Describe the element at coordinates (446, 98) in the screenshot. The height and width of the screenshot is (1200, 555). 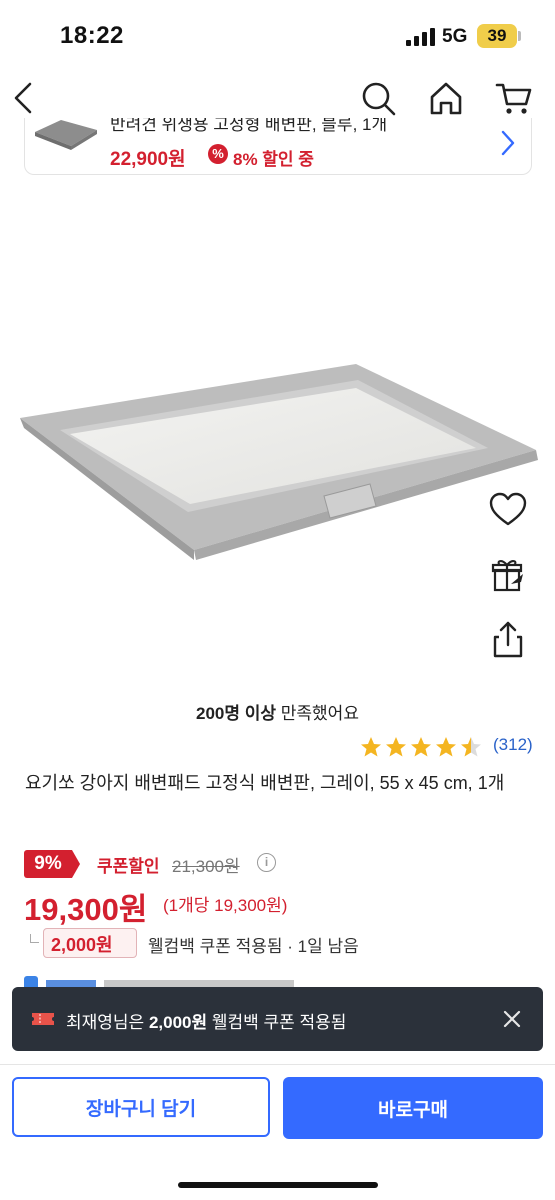
I see `home-icon` at that location.